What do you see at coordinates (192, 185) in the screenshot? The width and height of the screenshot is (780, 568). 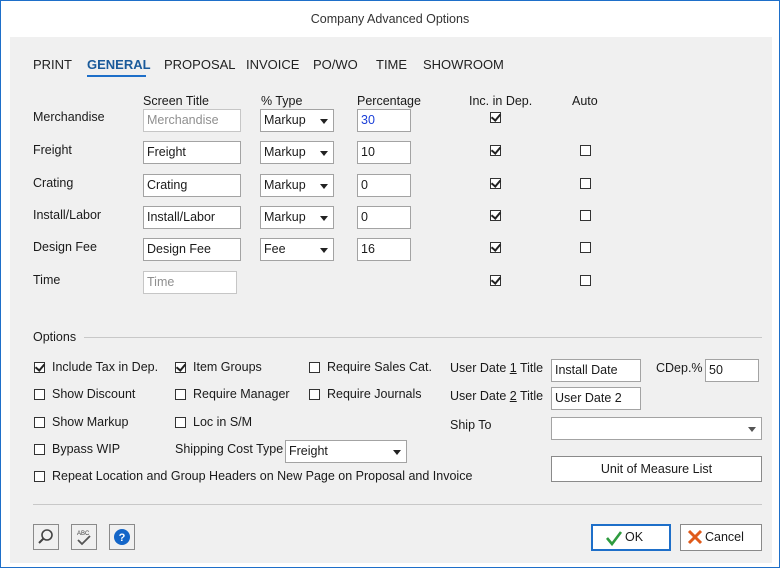 I see `crating-title-input: Crating` at bounding box center [192, 185].